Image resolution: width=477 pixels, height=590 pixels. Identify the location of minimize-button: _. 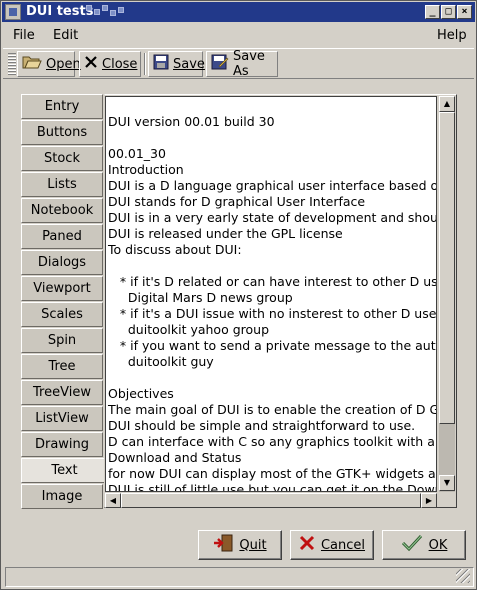
(432, 12).